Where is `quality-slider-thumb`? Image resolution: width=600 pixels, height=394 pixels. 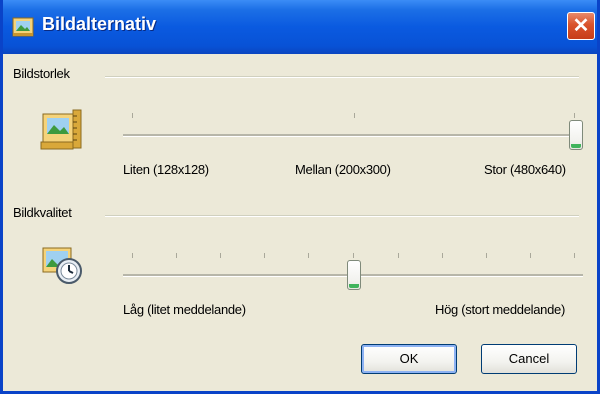
quality-slider-thumb is located at coordinates (354, 275).